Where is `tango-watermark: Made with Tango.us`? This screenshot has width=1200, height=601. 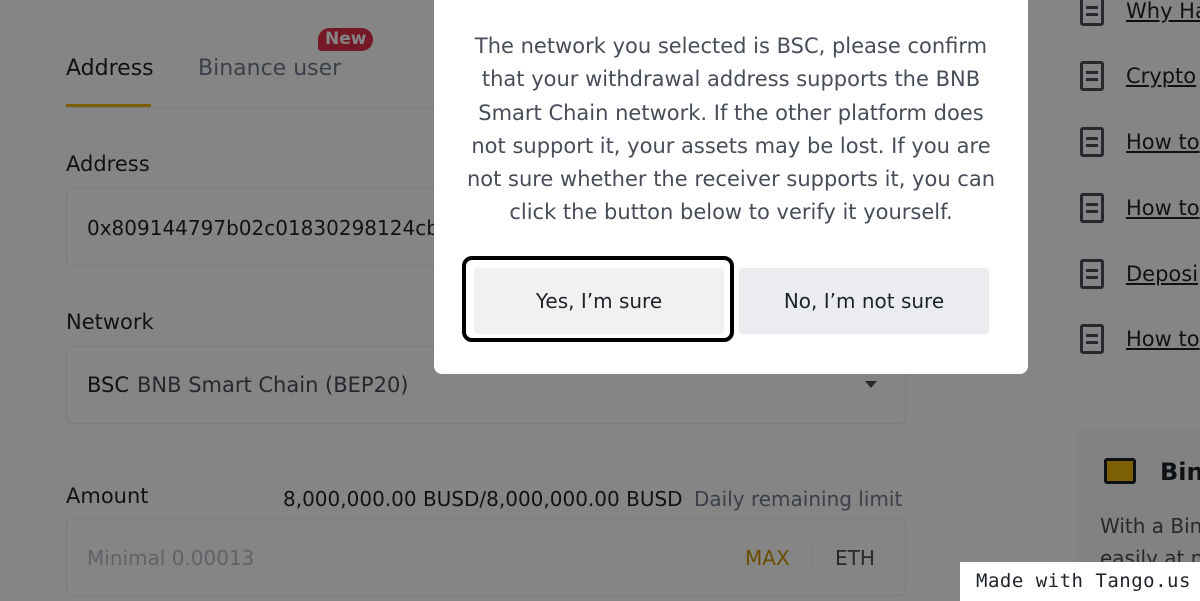 tango-watermark: Made with Tango.us is located at coordinates (1080, 581).